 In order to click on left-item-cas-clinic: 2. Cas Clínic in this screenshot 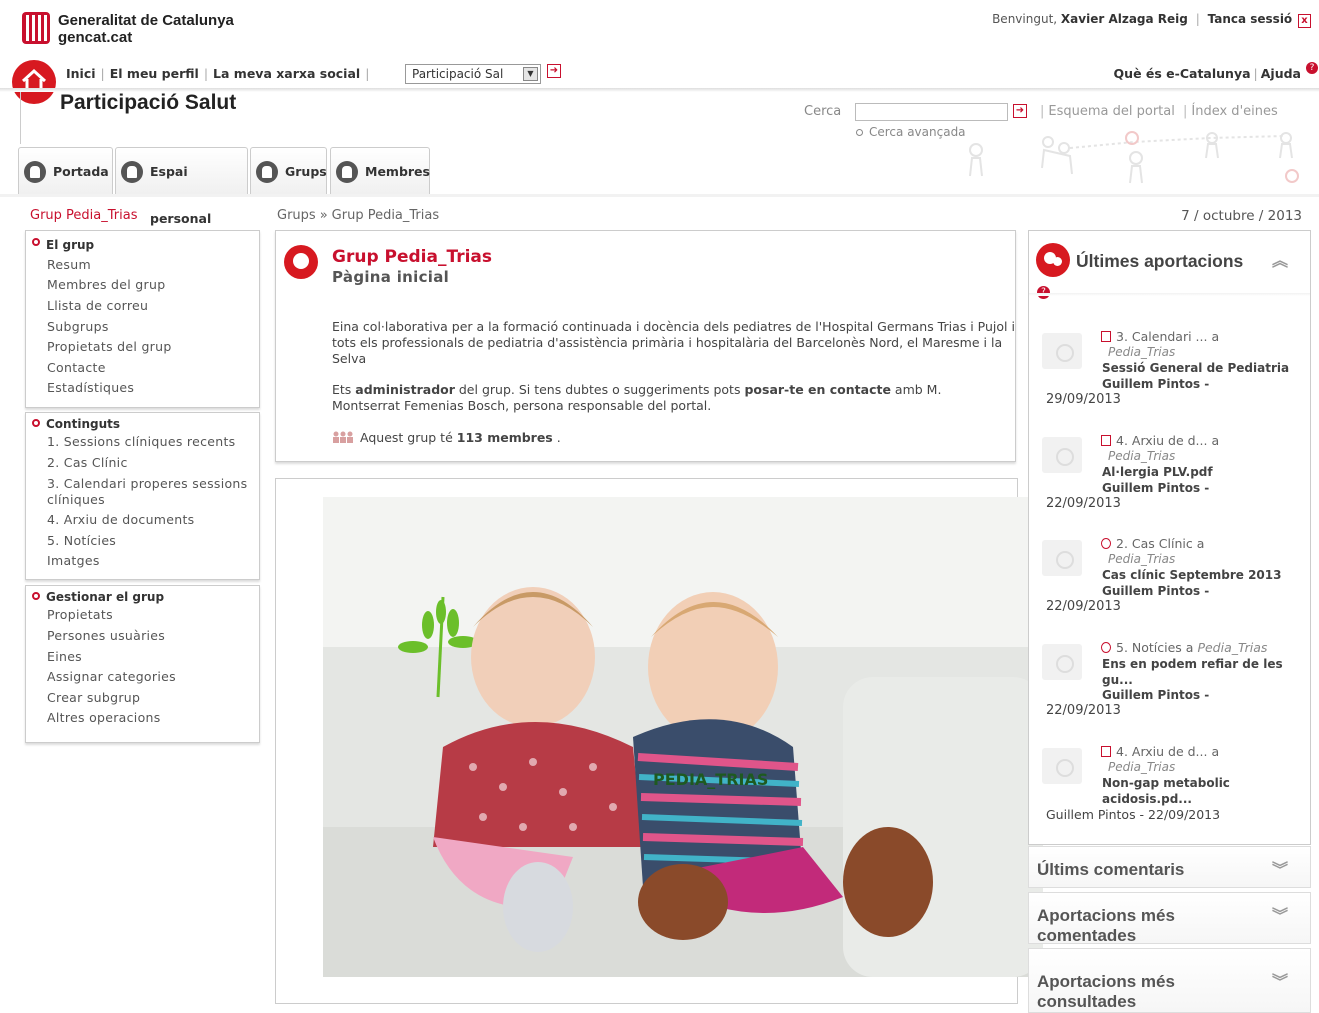, I will do `click(87, 462)`.